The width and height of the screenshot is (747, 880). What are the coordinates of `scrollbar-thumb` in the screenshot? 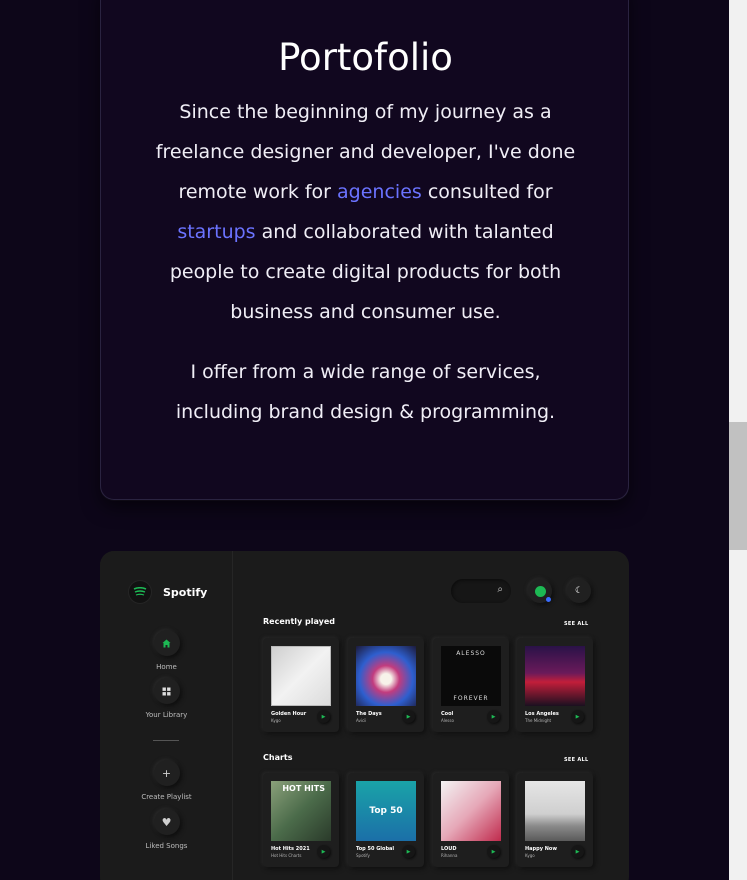 It's located at (738, 486).